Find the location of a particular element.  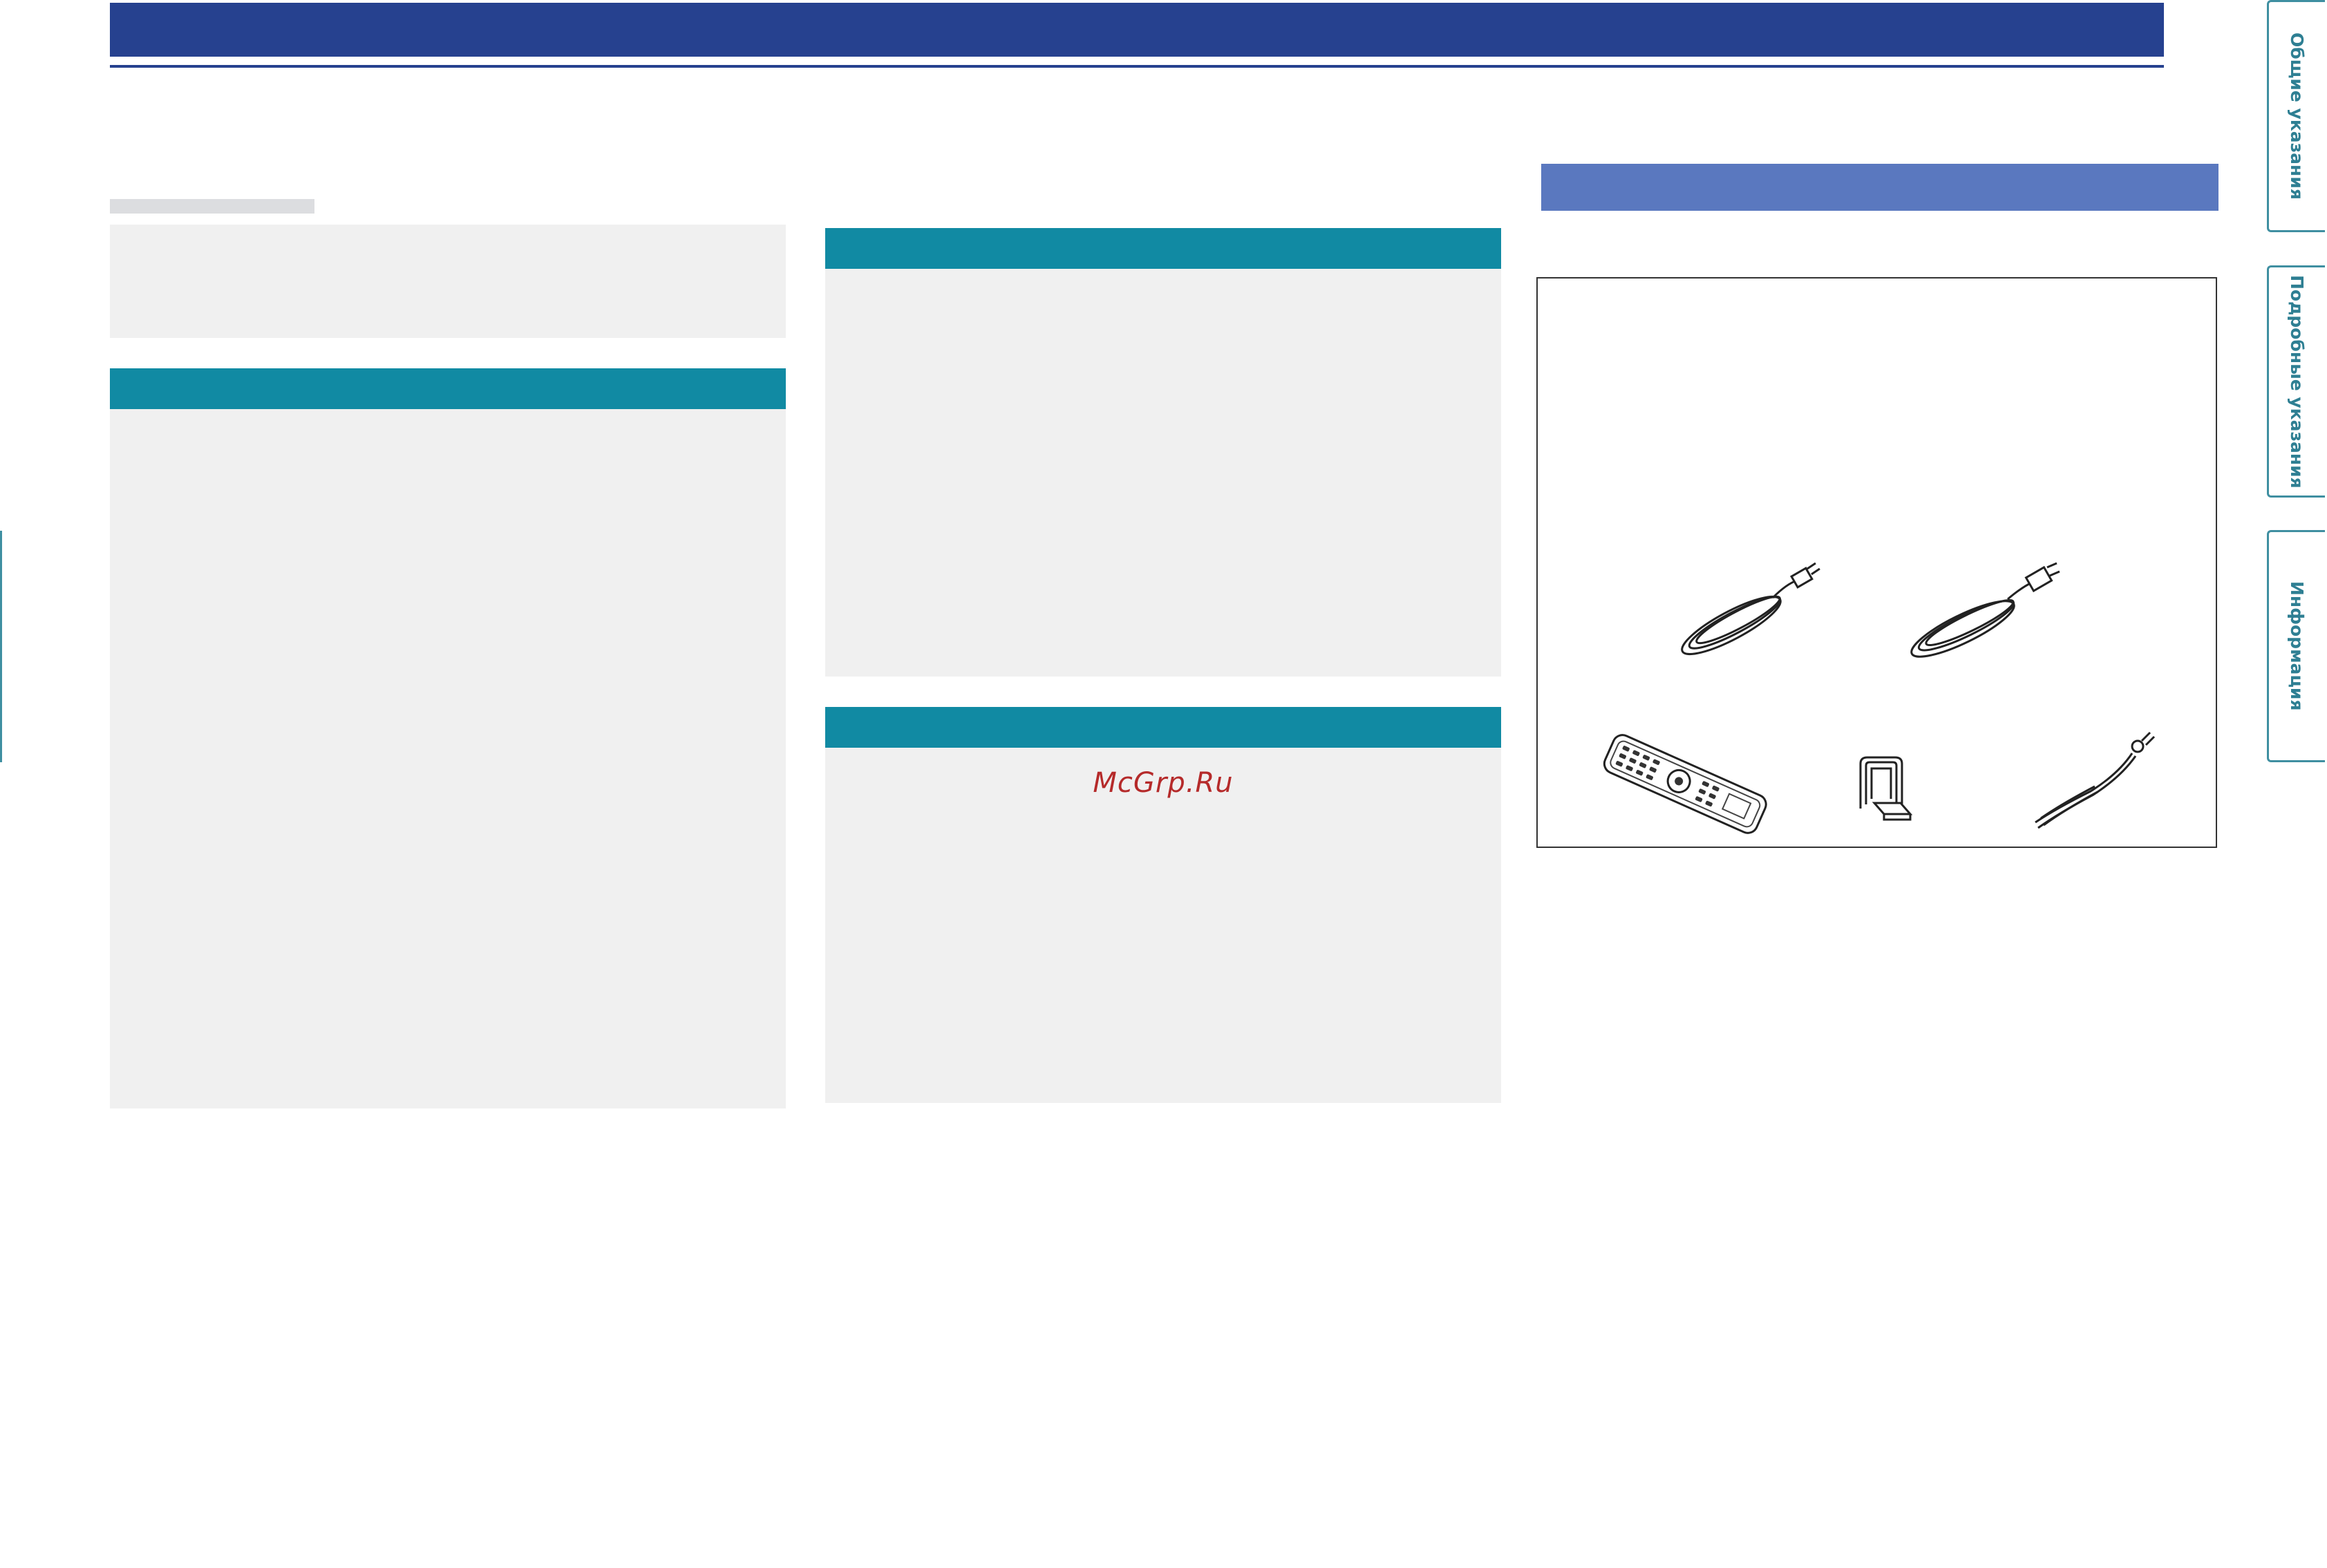

side-tab-label: Подробные указания is located at coordinates (2297, 381).